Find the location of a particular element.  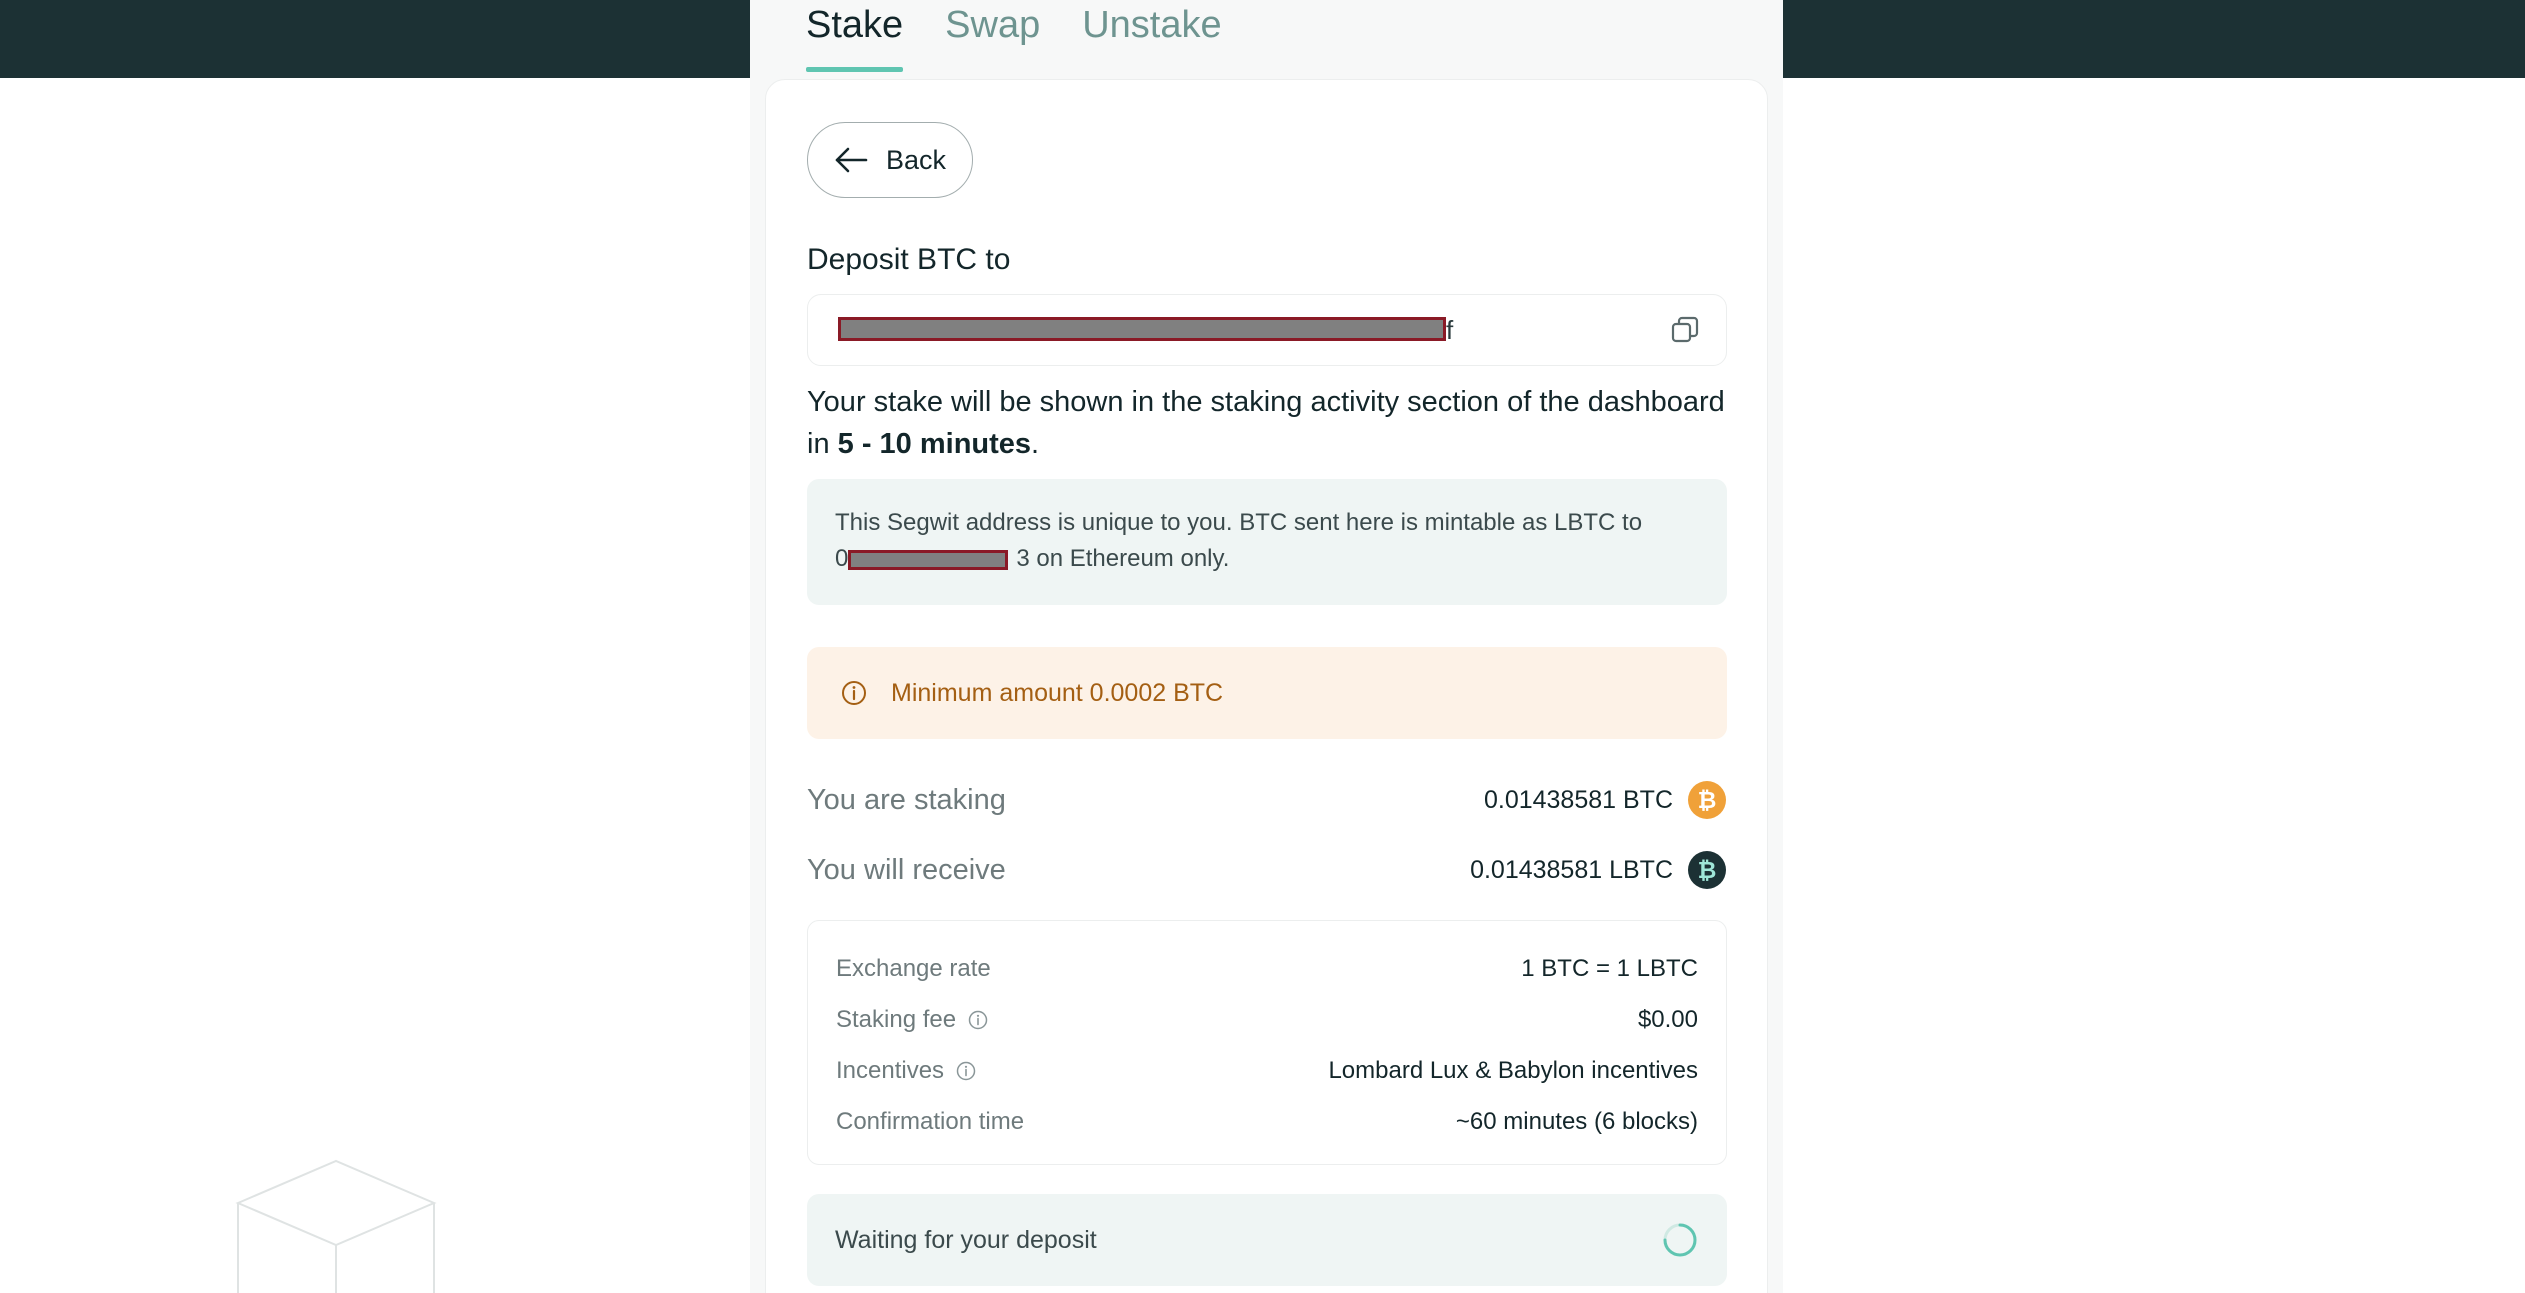

waiting-deposit-status: Waiting for your deposit is located at coordinates (1267, 1240).